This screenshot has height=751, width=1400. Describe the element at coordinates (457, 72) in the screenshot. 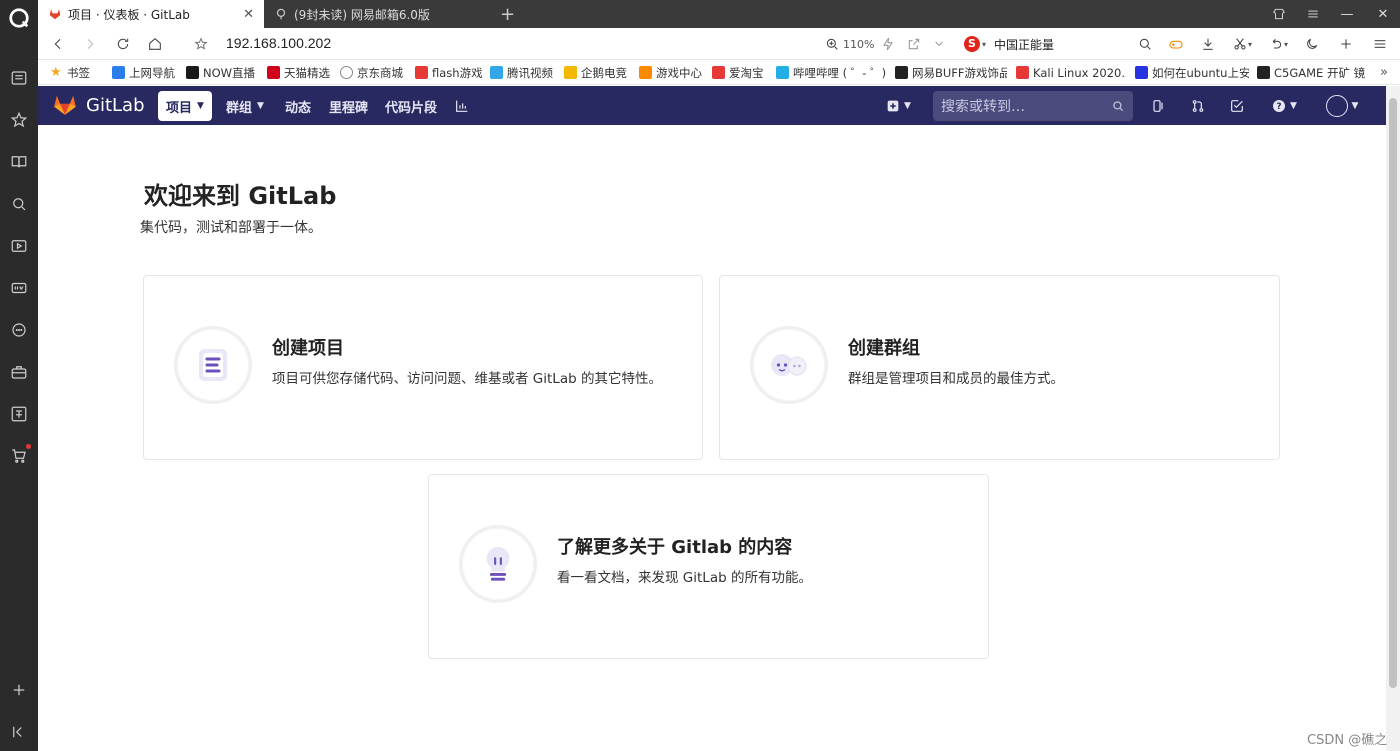

I see `bookmark-label: flash游戏` at that location.